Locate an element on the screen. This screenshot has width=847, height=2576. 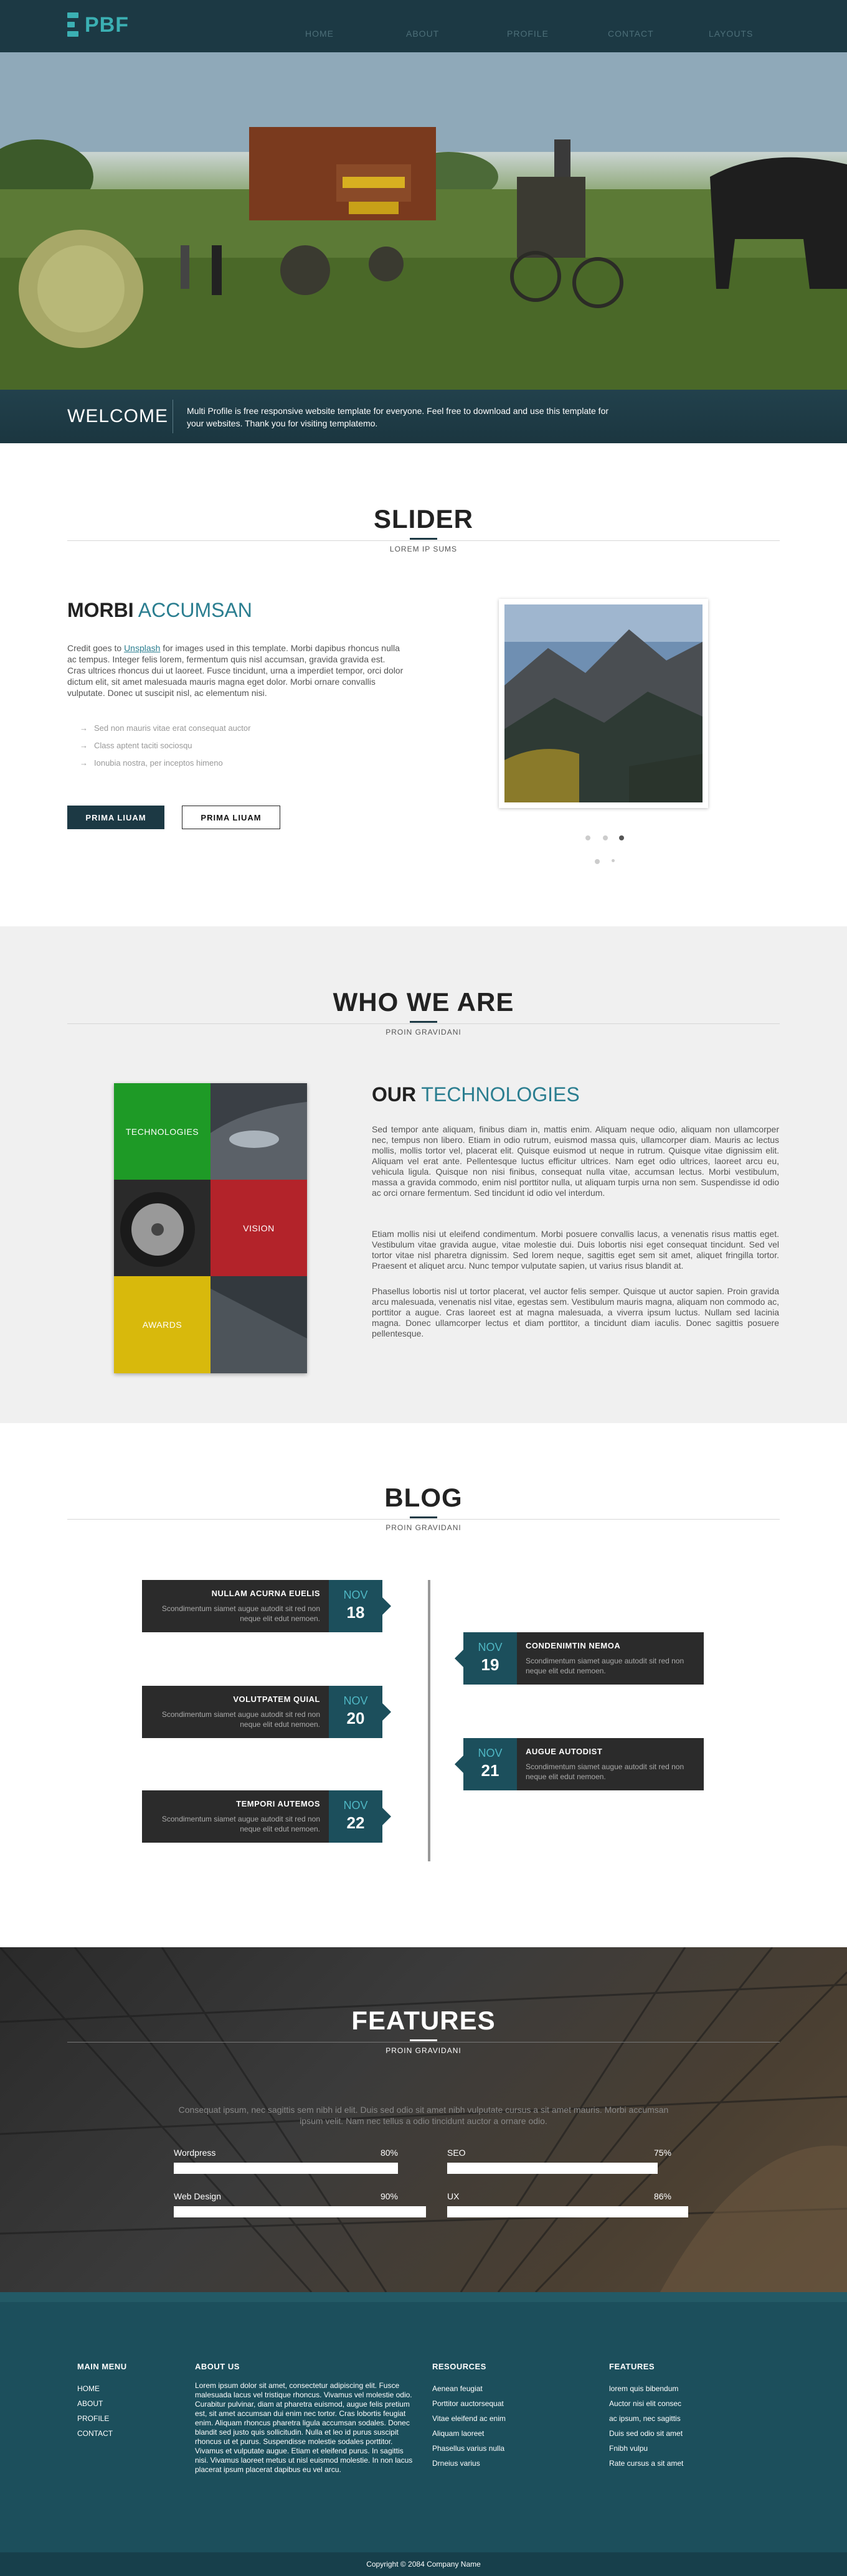
slider-section-title: SLIDER LOREM IP SUMS is located at coordinates (423, 528).